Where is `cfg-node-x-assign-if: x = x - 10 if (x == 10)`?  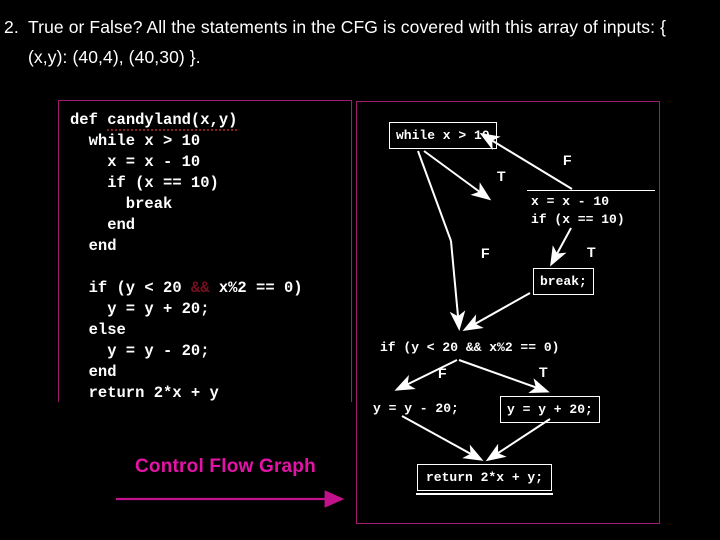 cfg-node-x-assign-if: x = x - 10 if (x == 10) is located at coordinates (591, 209).